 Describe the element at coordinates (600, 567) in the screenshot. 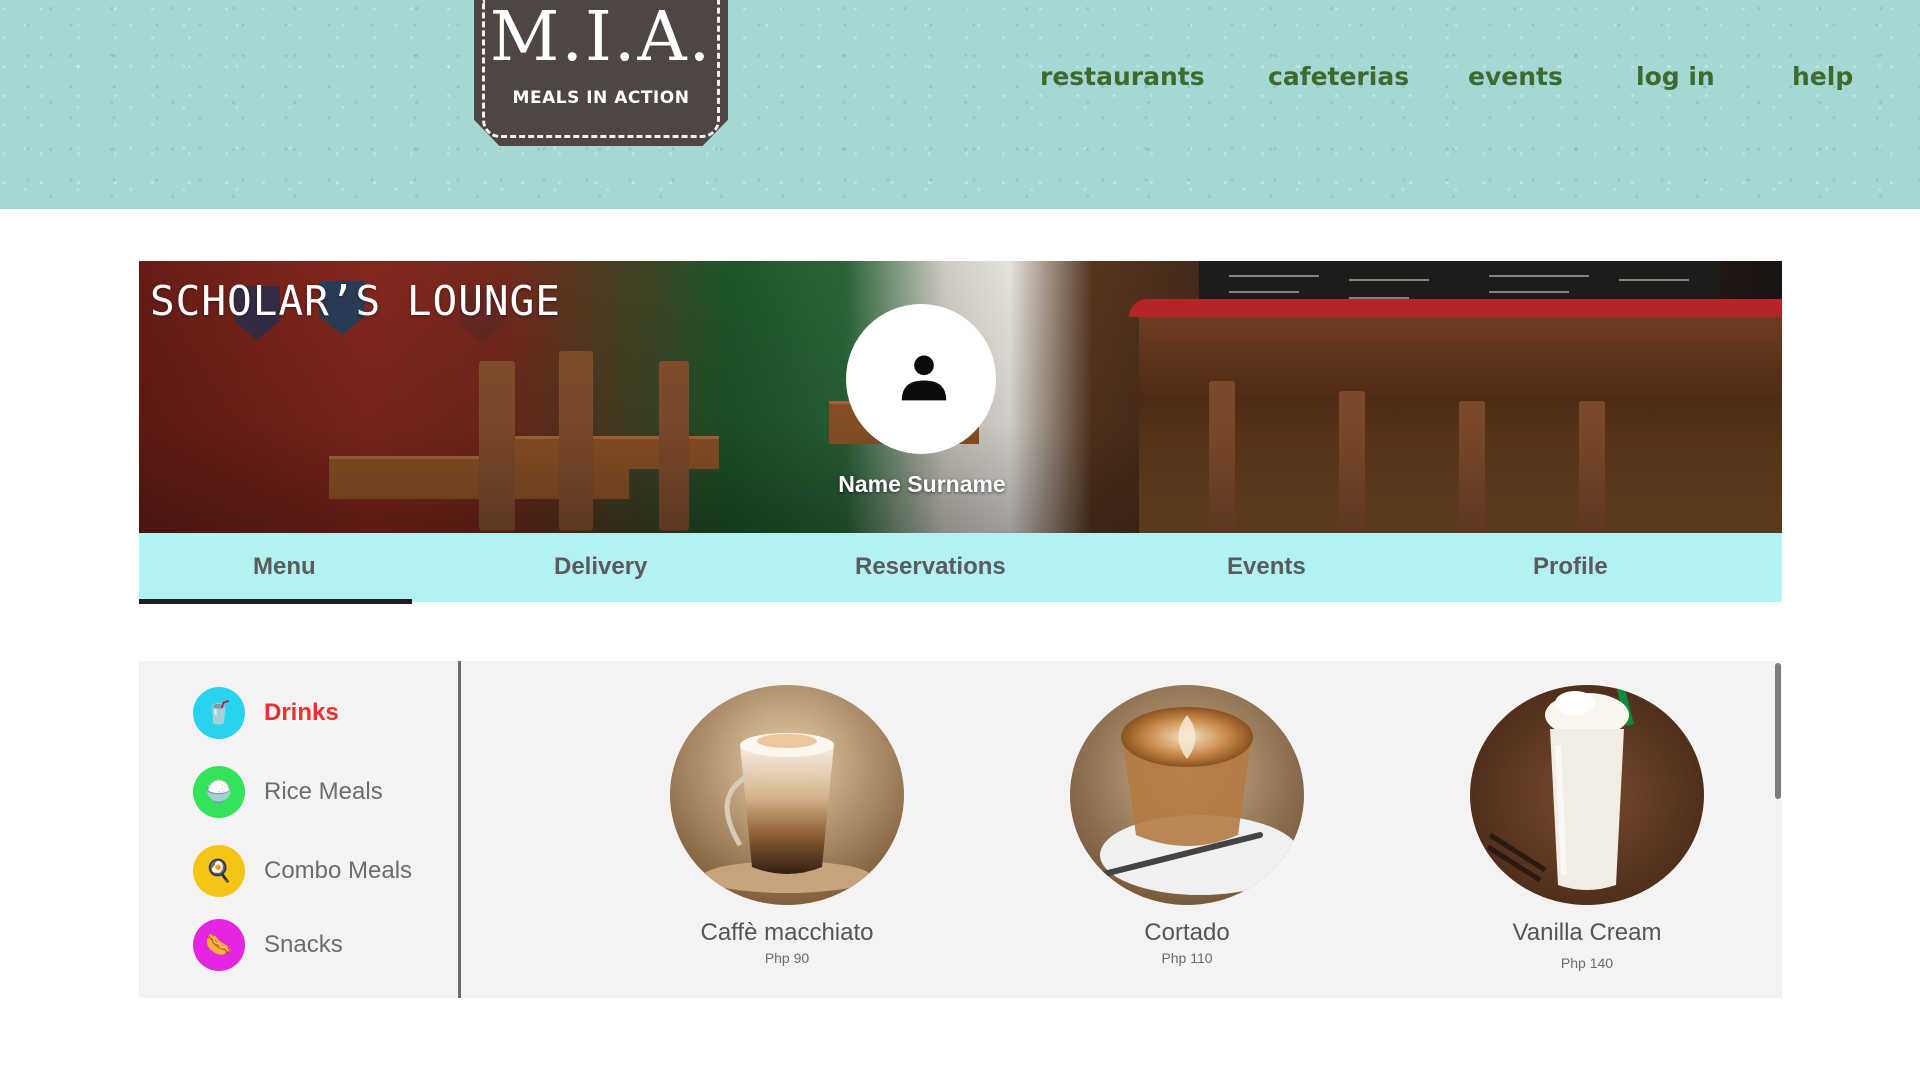

I see `tab-delivery: Delivery` at that location.